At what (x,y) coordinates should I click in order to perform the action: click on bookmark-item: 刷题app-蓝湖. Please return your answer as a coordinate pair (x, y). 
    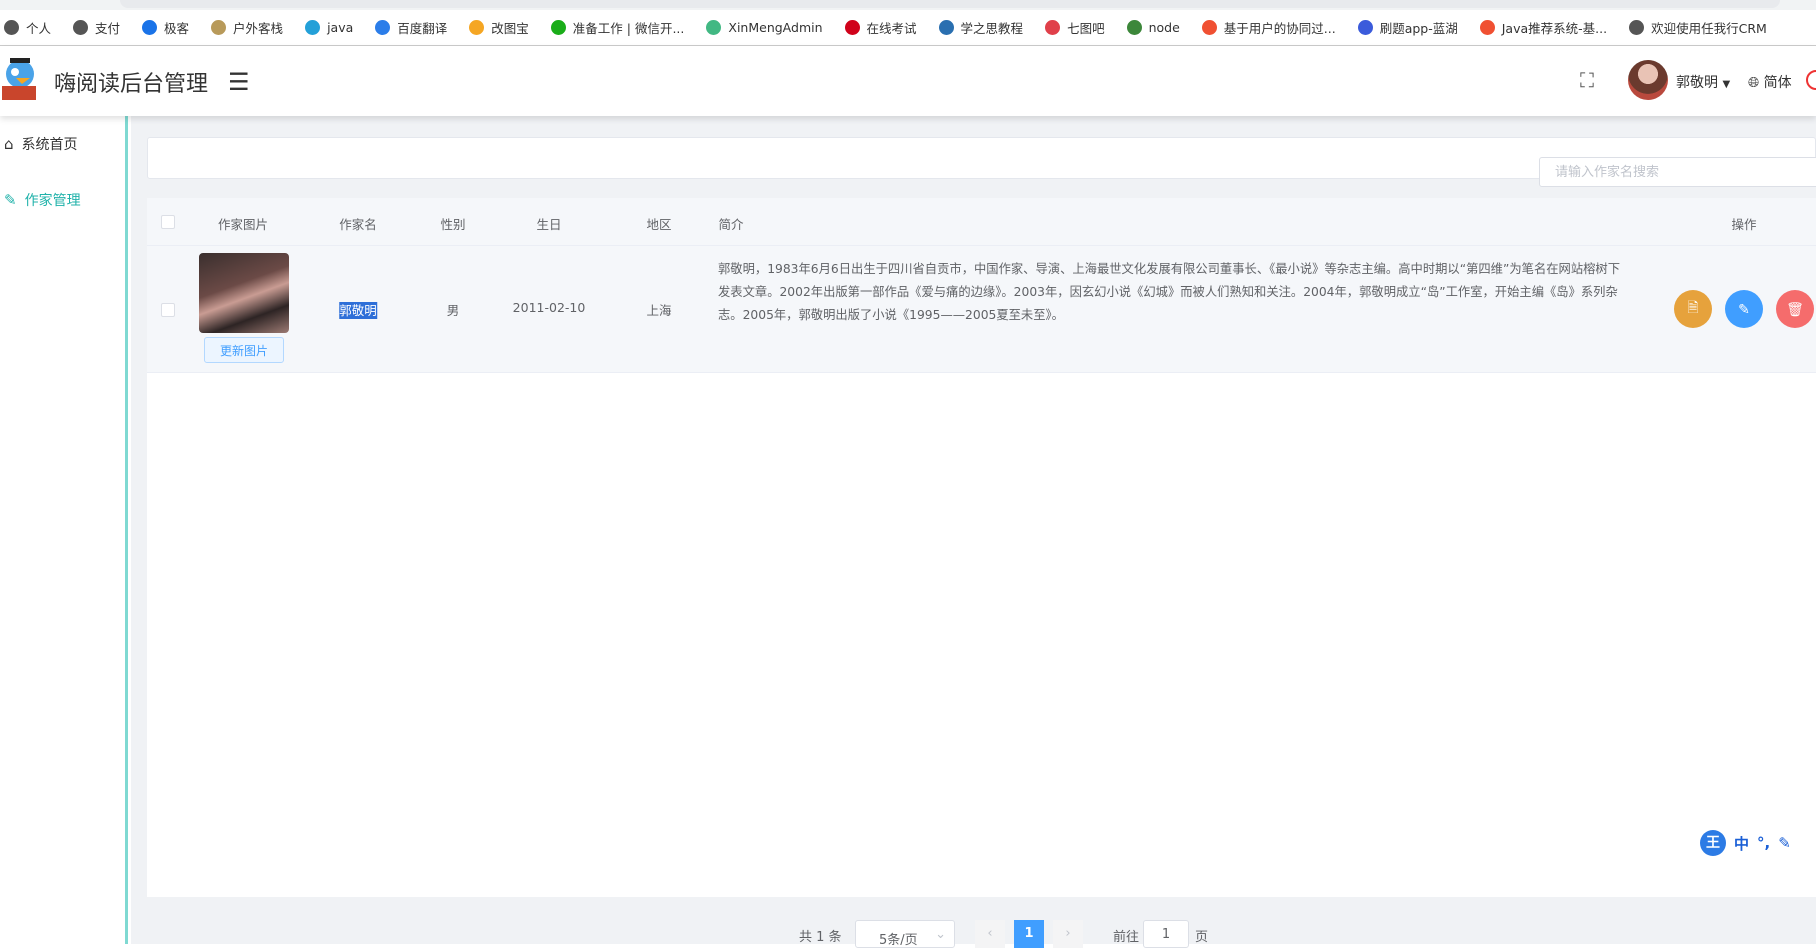
    Looking at the image, I should click on (1407, 27).